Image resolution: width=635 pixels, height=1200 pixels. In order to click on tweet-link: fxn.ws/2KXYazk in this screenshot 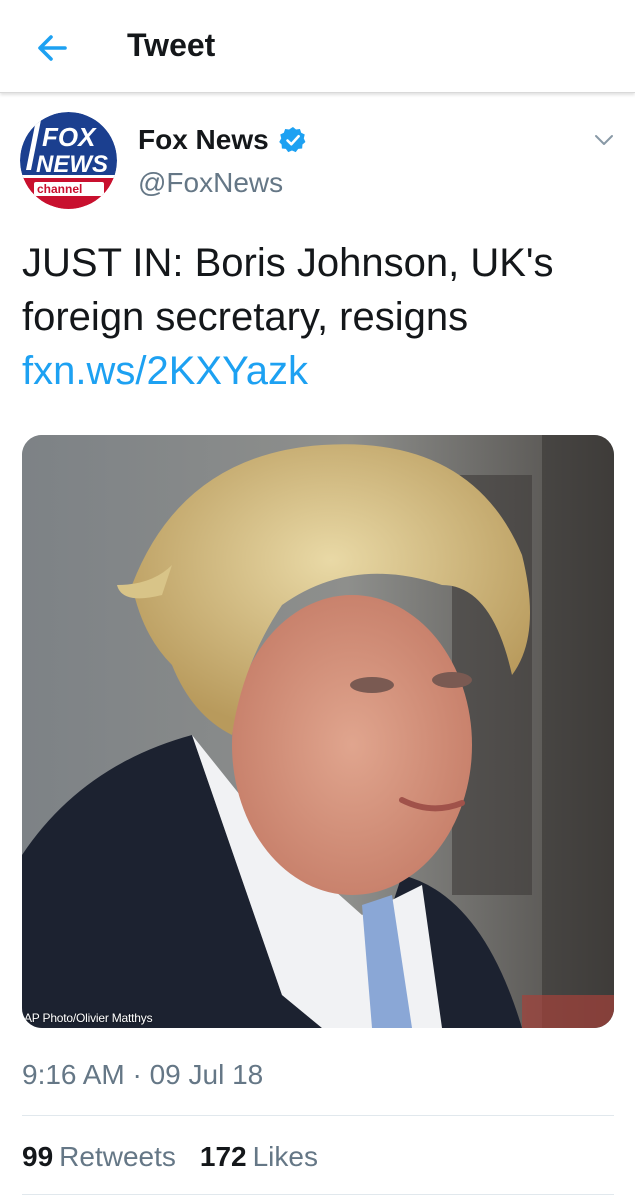, I will do `click(165, 371)`.